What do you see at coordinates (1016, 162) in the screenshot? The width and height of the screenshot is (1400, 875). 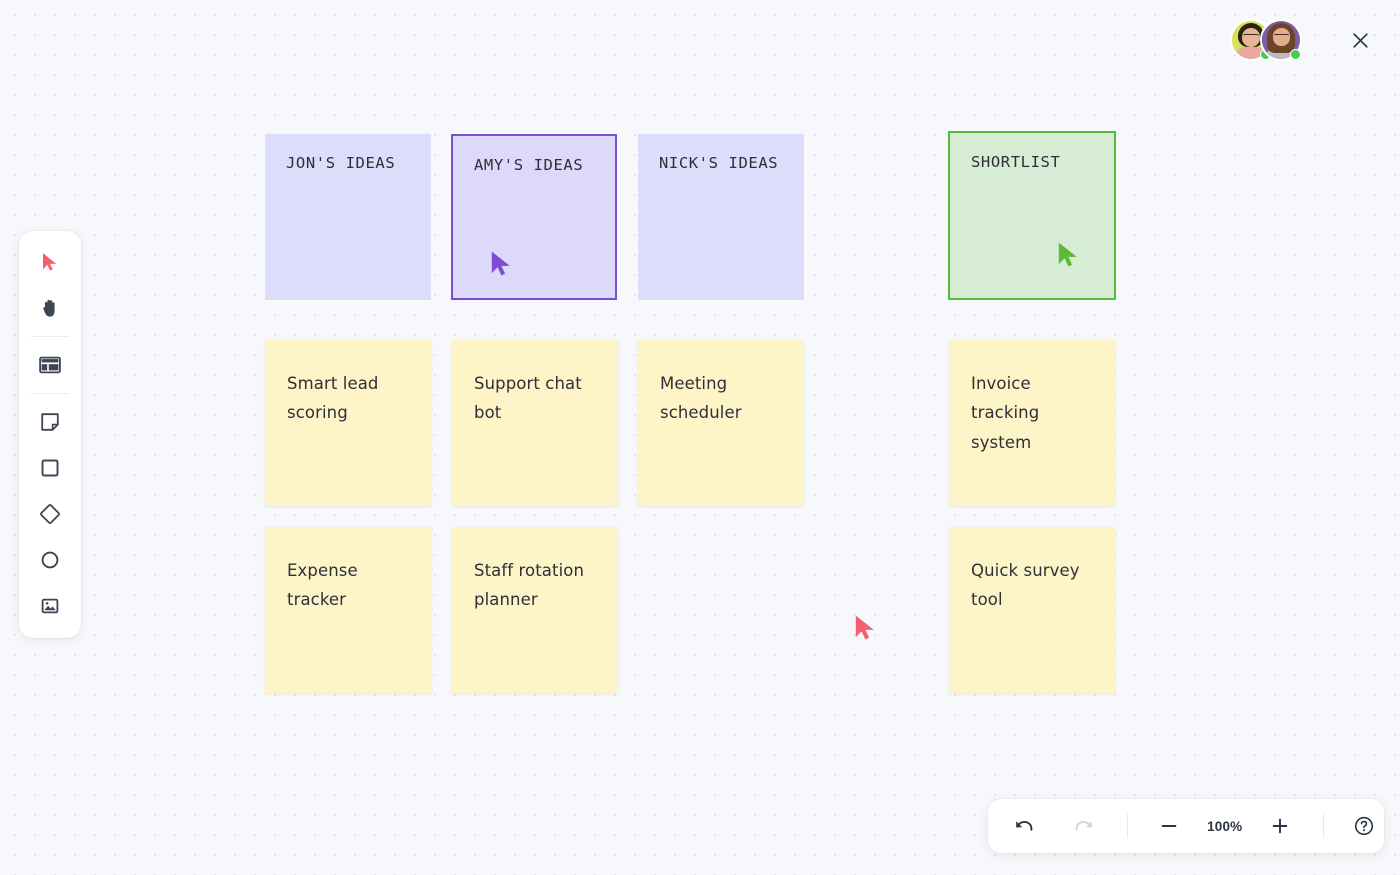 I see `frame-title: SHORTLIST` at bounding box center [1016, 162].